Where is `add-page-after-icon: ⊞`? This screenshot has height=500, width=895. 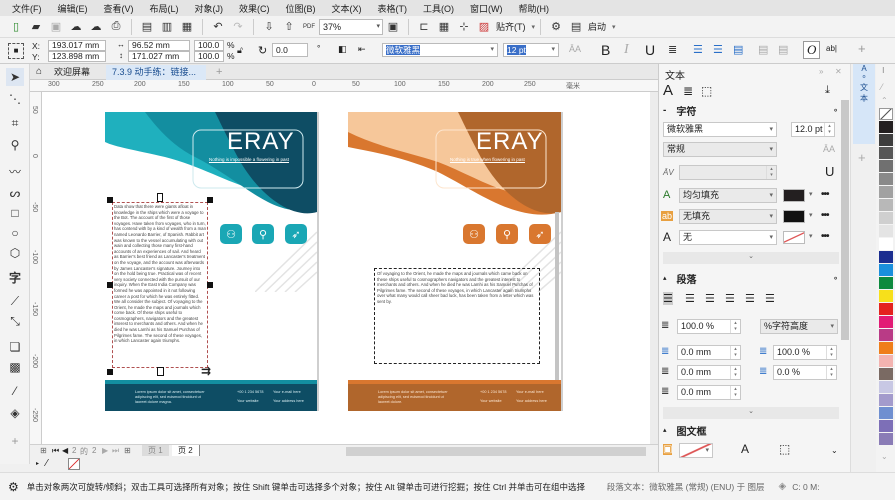 add-page-after-icon: ⊞ is located at coordinates (127, 450).